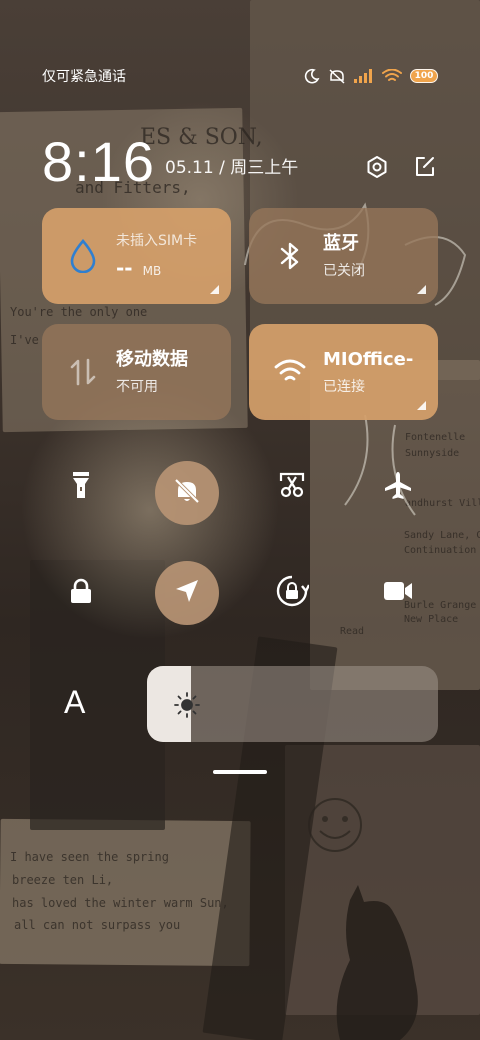  What do you see at coordinates (240, 772) in the screenshot?
I see `drag-handle` at bounding box center [240, 772].